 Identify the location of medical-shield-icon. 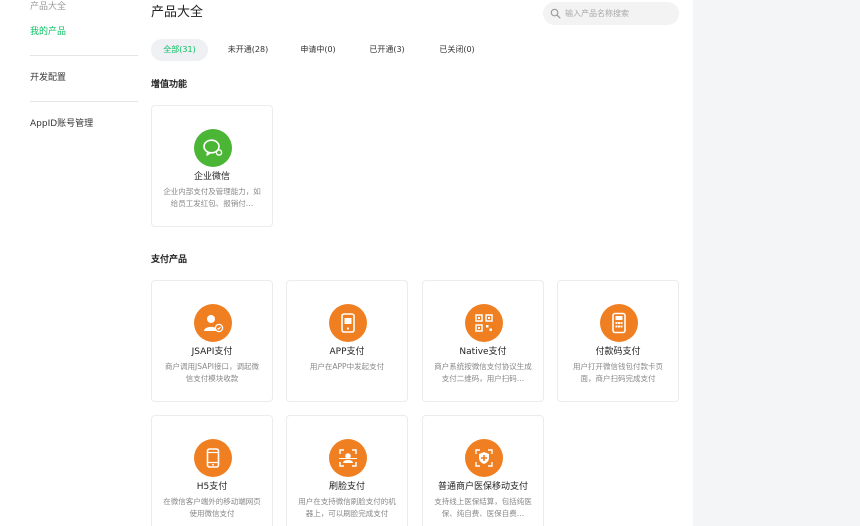
(484, 458).